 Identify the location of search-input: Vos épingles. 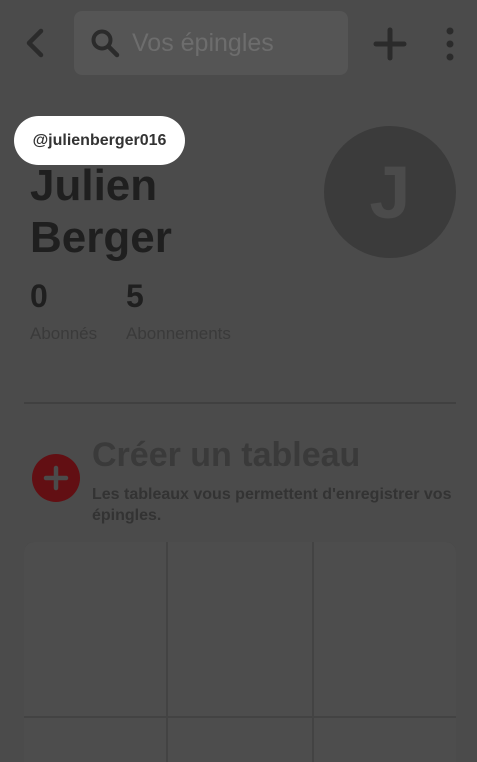
(211, 43).